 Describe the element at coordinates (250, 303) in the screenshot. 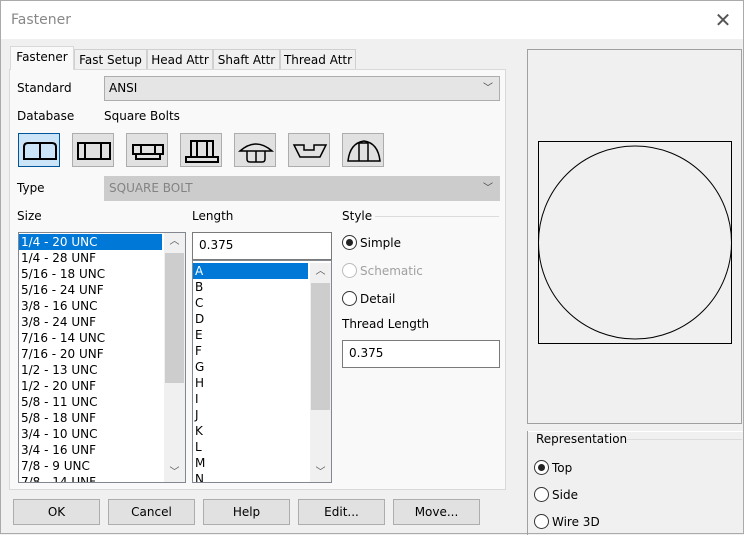

I see `list-item: C` at that location.